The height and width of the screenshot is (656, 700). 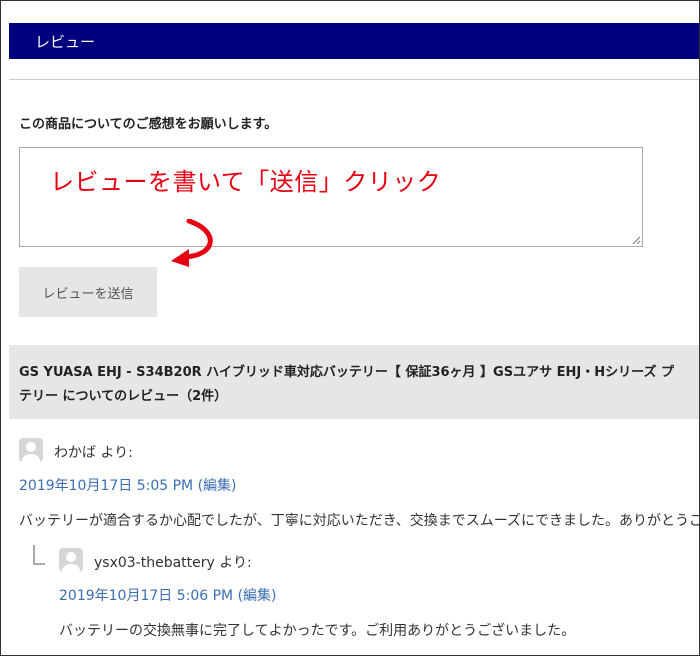 I want to click on comment-edit-link: (編集), so click(x=217, y=486).